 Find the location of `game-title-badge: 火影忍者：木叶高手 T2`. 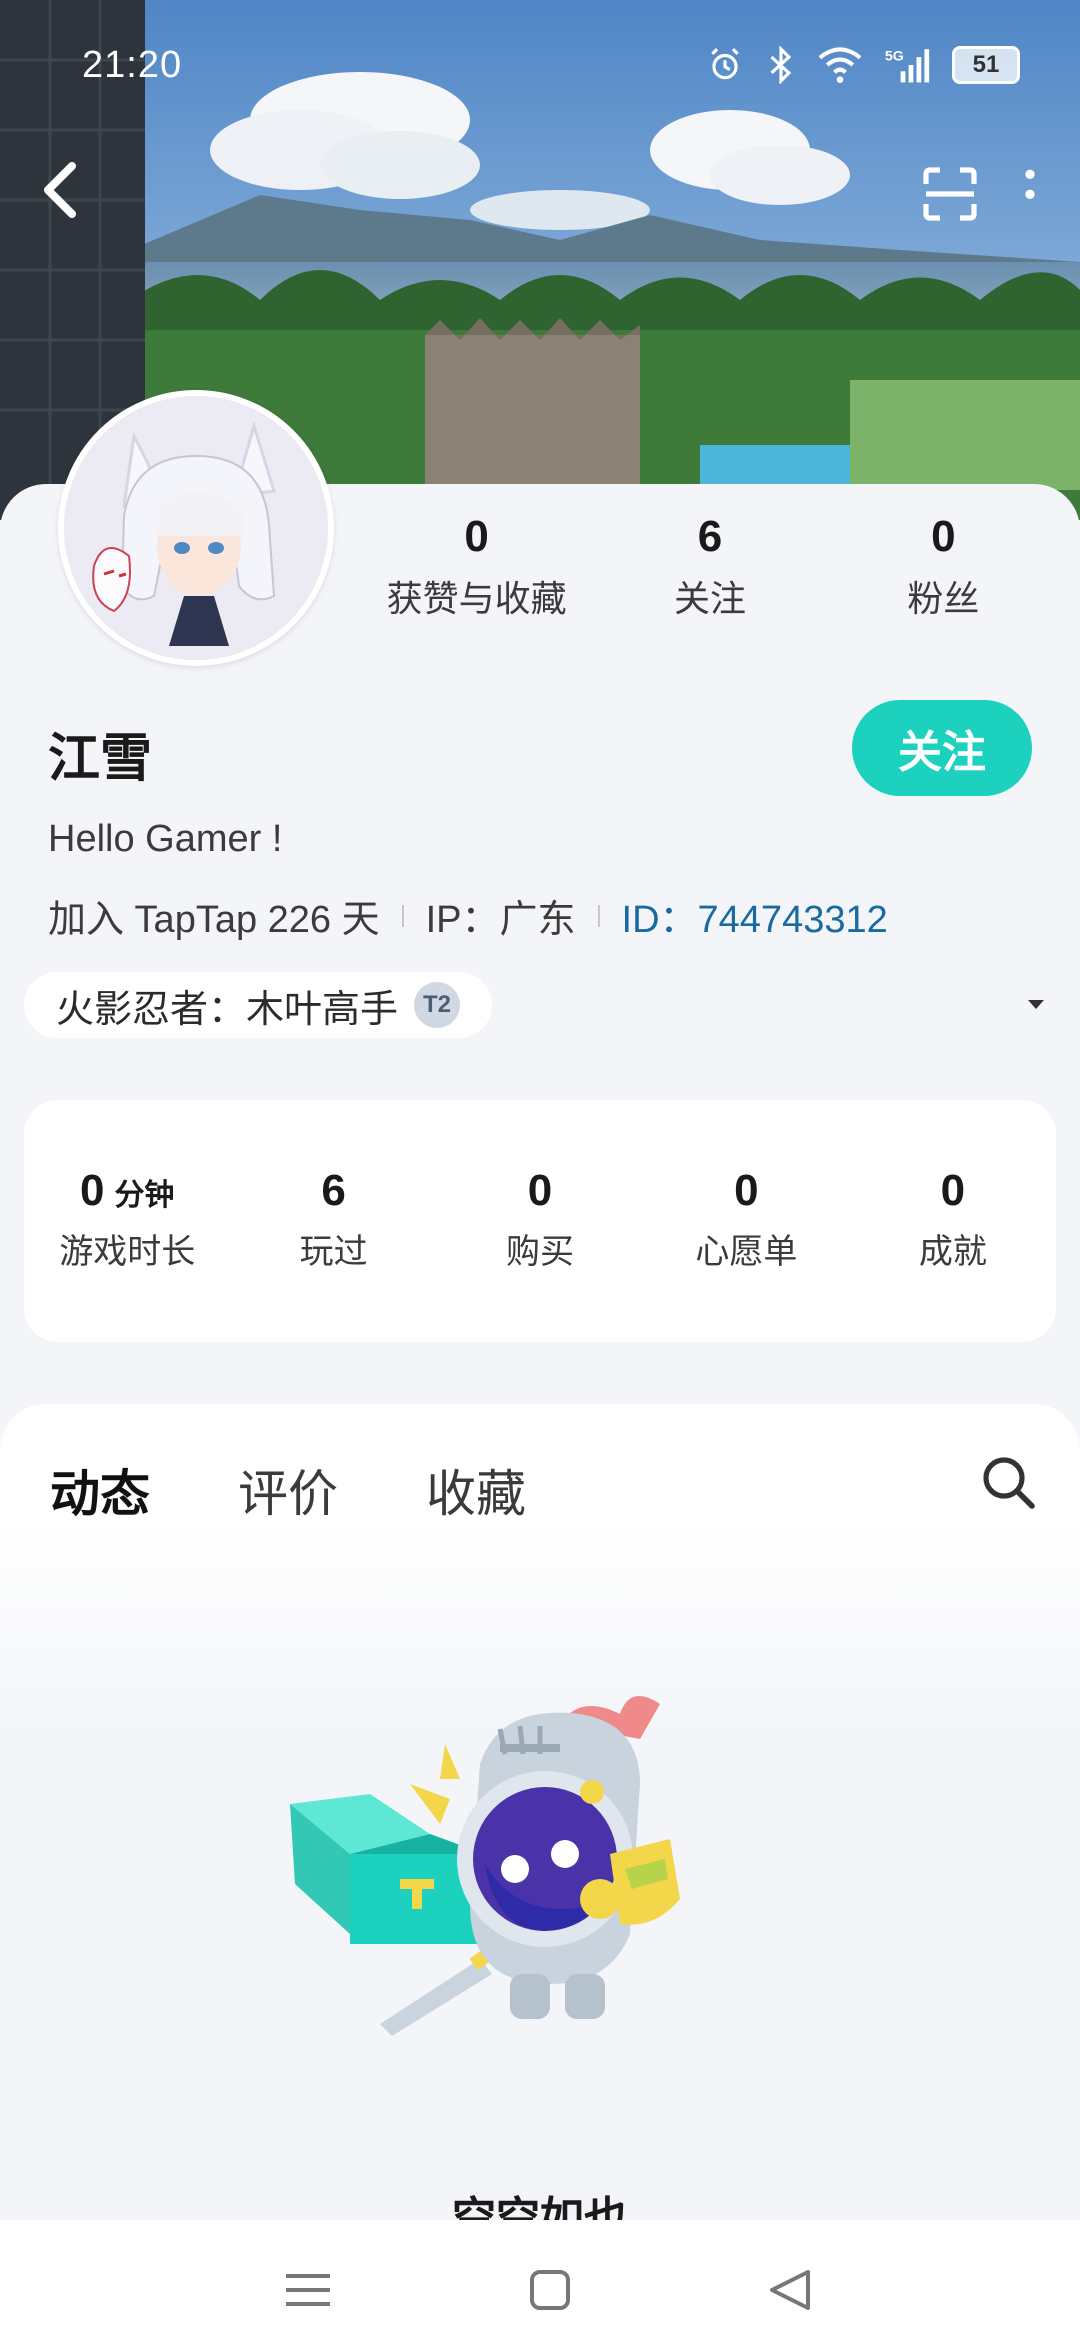

game-title-badge: 火影忍者：木叶高手 T2 is located at coordinates (258, 1005).